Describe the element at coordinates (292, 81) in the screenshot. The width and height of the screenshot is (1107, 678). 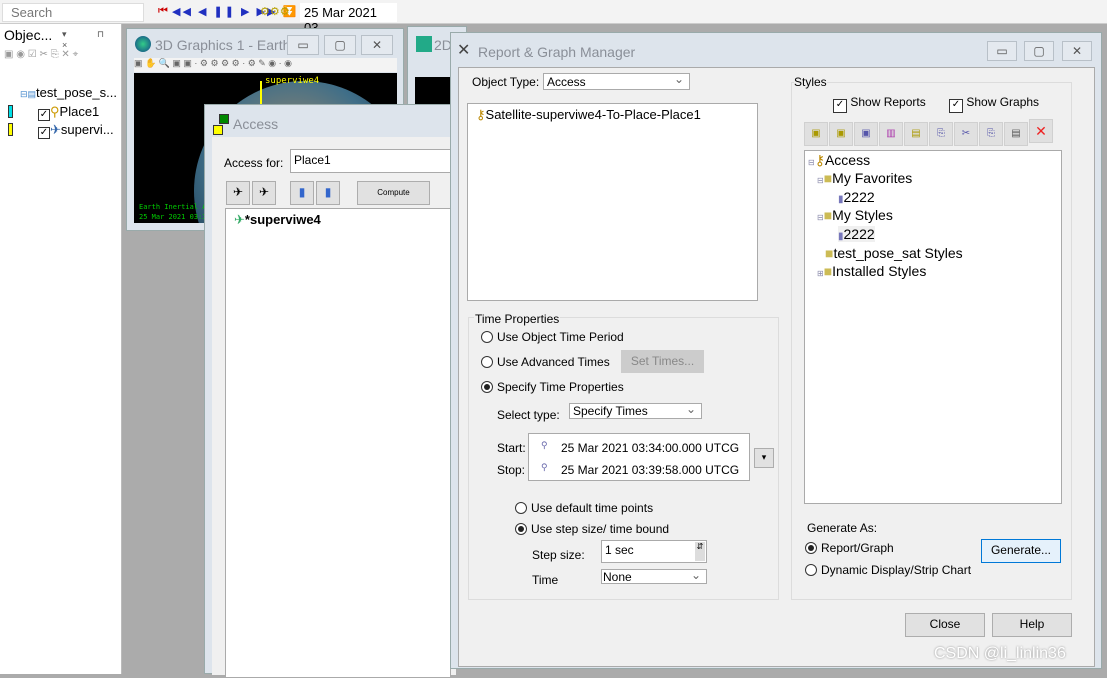
I see `satellite-label: superviwe4` at that location.